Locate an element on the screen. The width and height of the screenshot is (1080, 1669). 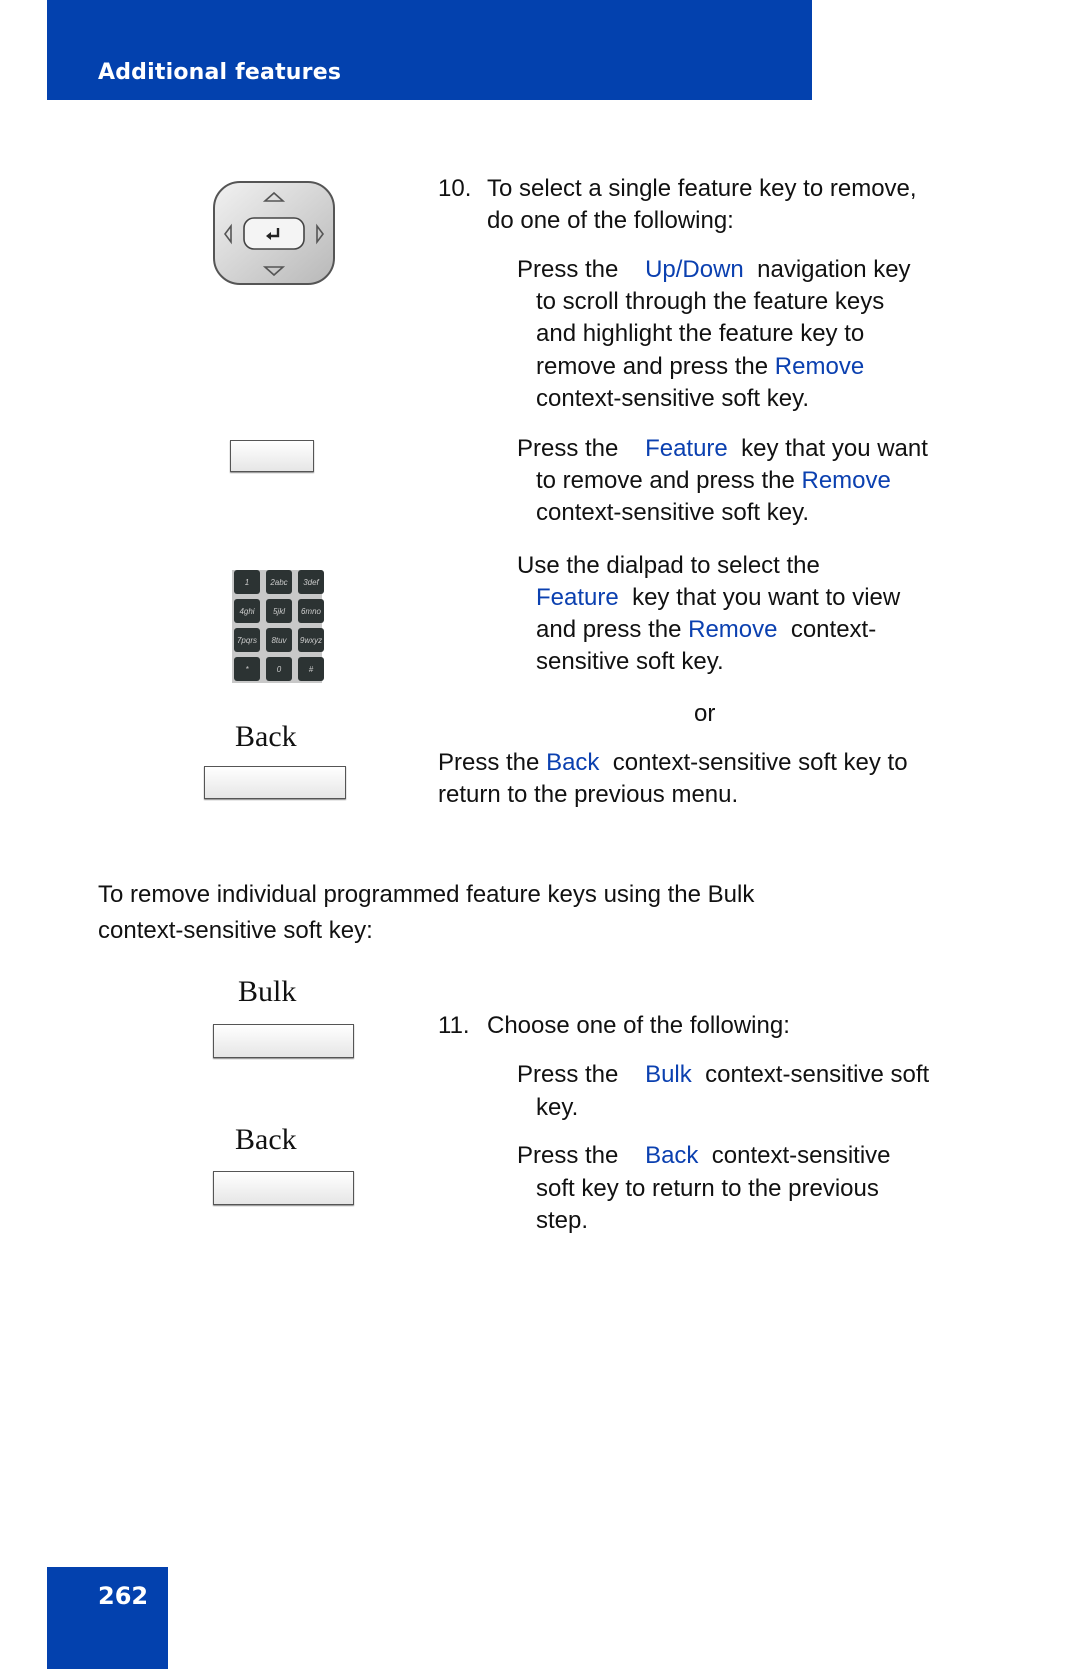
option-text: context-sensitive is located at coordinates (801, 1155).